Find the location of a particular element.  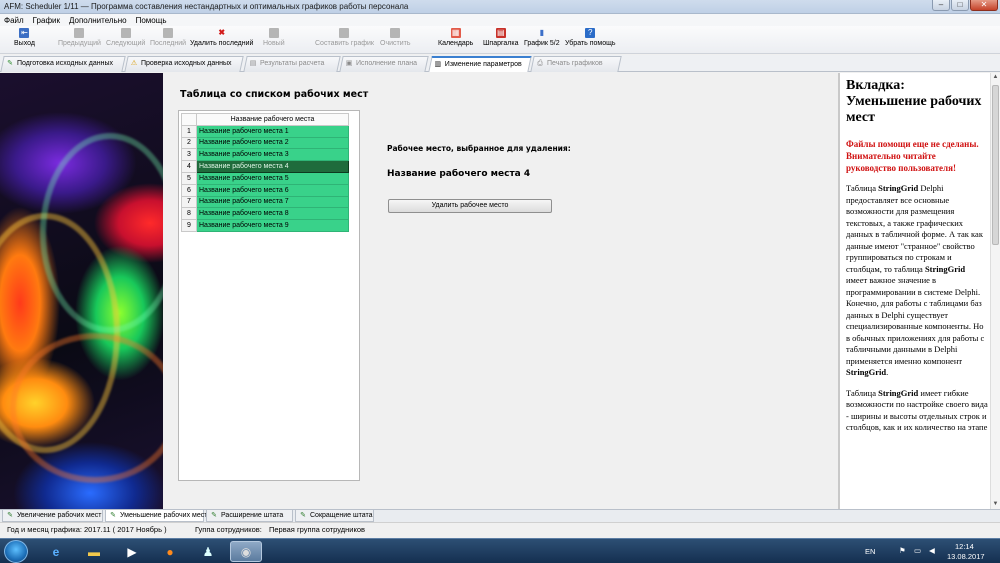

table-row: 1 Название рабочего места 1 is located at coordinates (265, 131).